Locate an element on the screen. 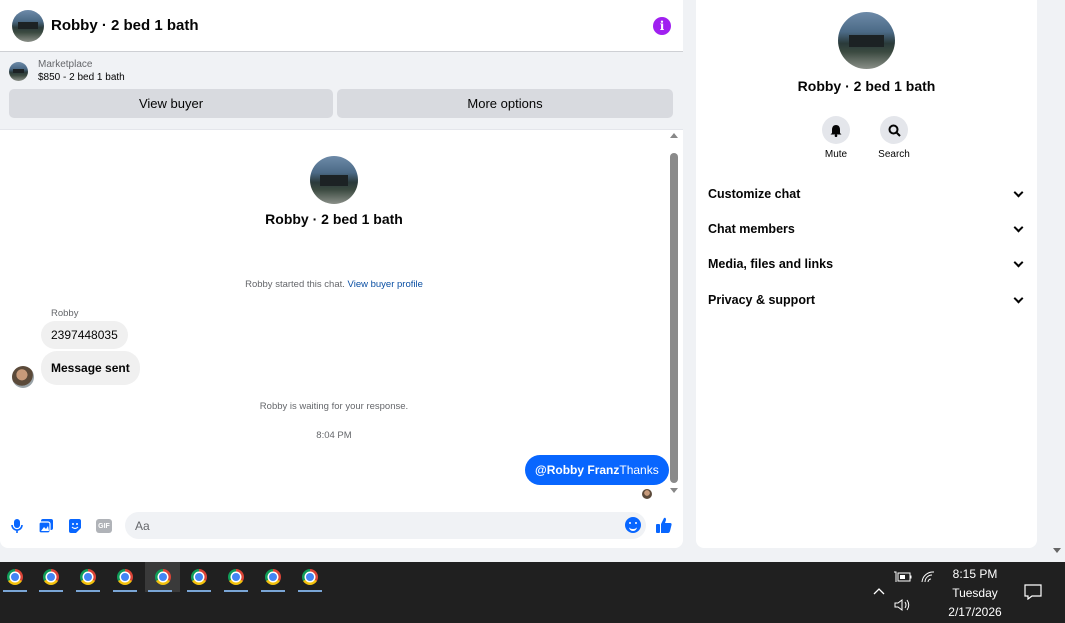 This screenshot has width=1065, height=623. outgoing-message: @Robby Franz Thanks is located at coordinates (597, 470).